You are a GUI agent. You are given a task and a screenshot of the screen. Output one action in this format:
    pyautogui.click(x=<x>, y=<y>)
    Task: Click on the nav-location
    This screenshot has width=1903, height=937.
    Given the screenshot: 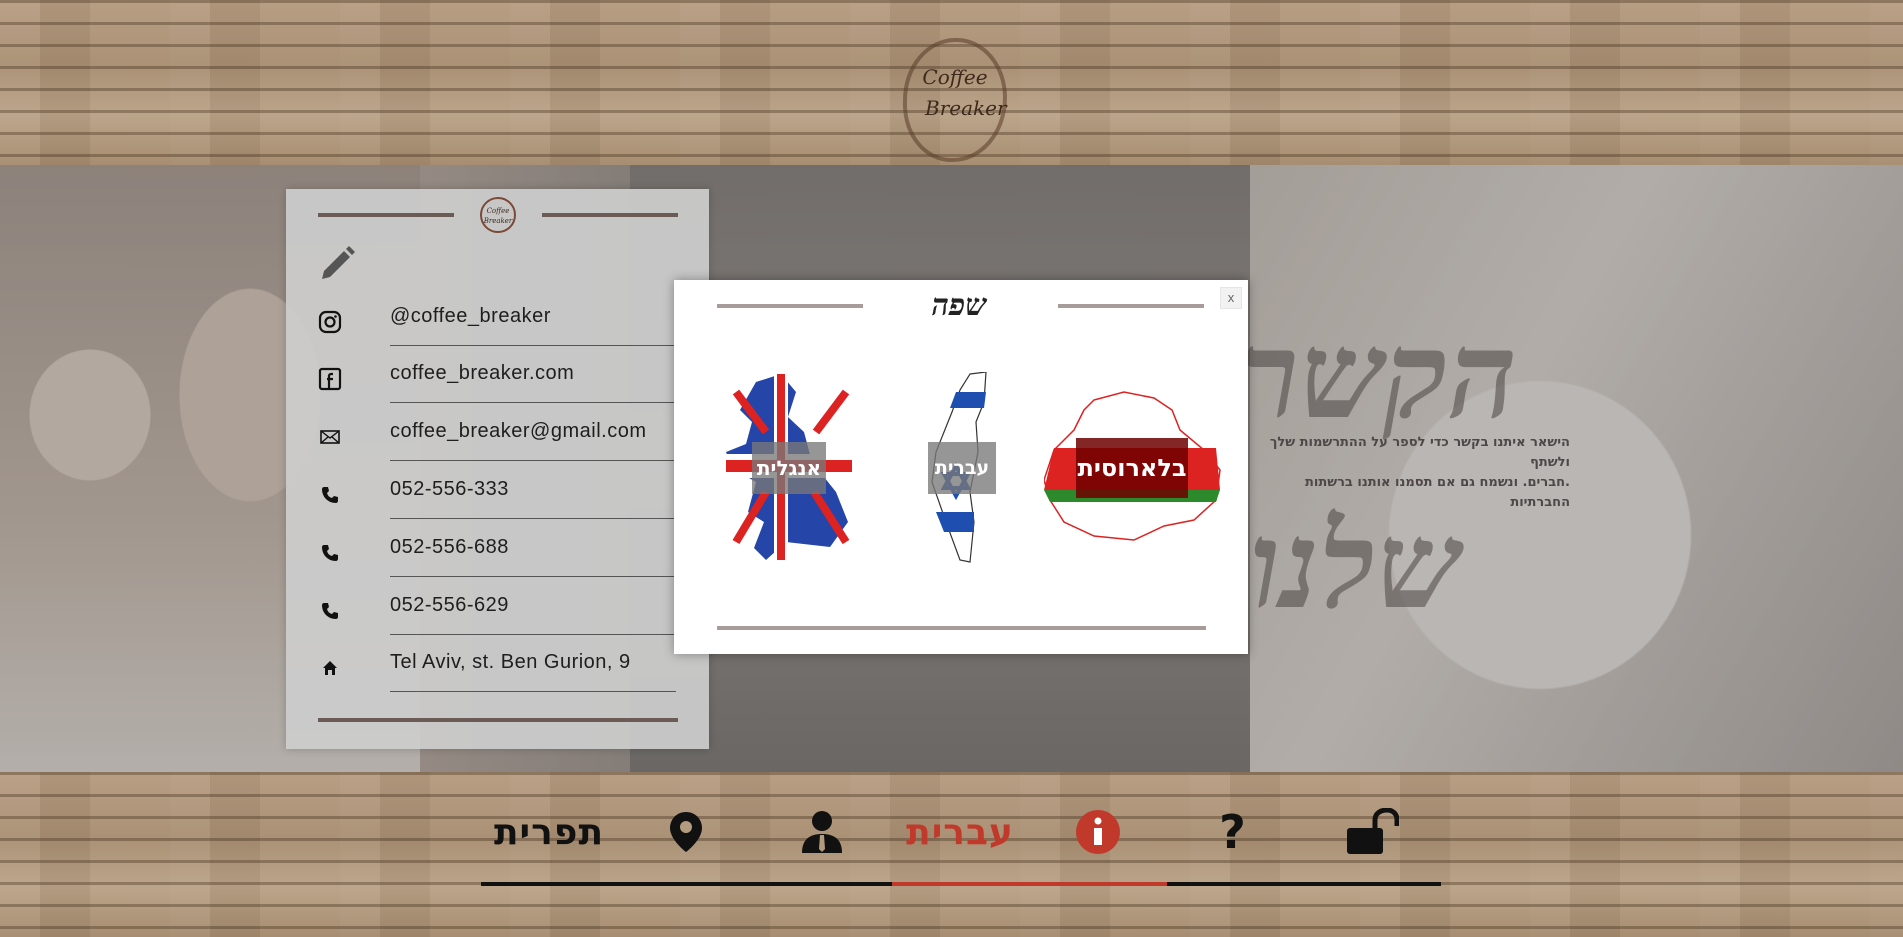 What is the action you would take?
    pyautogui.click(x=686, y=832)
    